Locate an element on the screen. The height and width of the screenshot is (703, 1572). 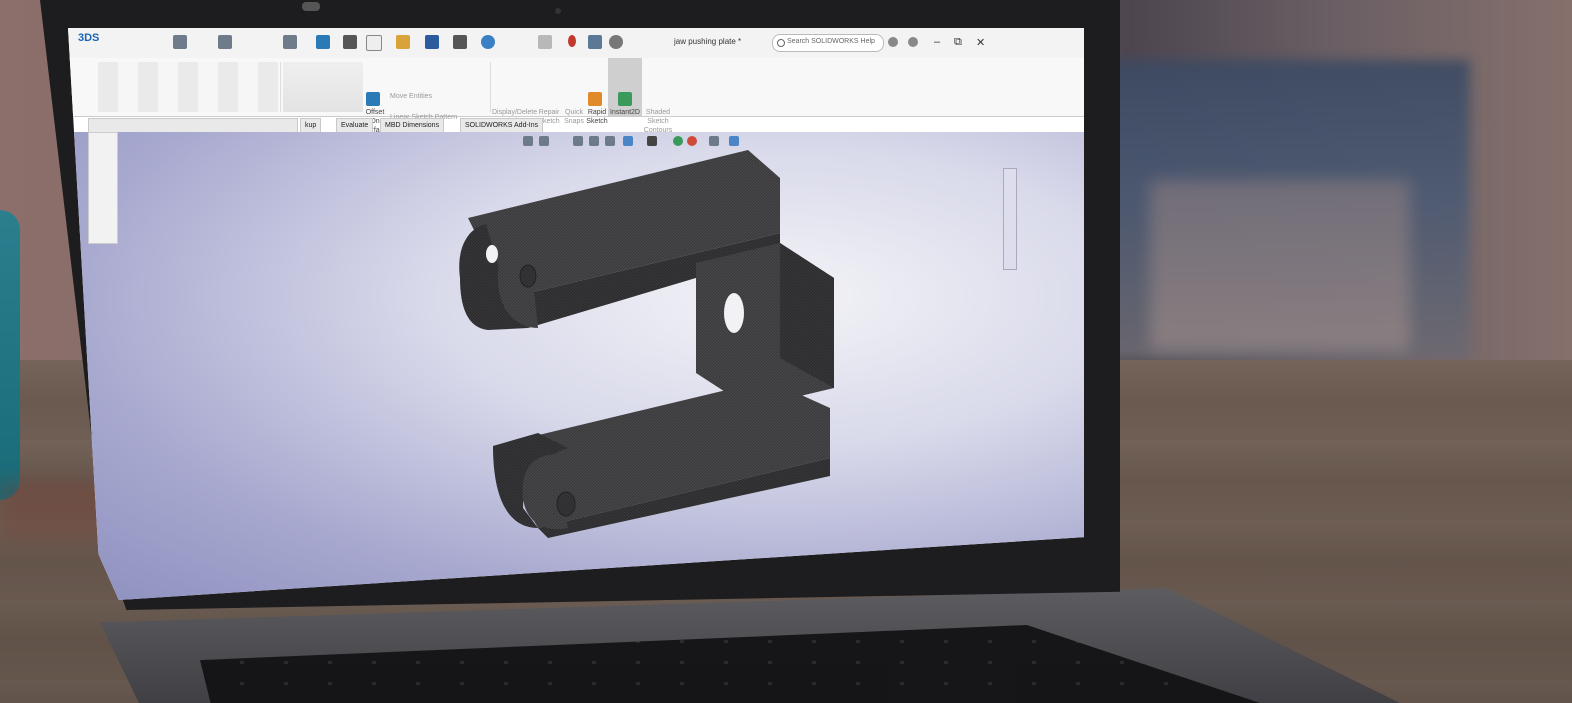
plate-hole is located at coordinates (734, 313).